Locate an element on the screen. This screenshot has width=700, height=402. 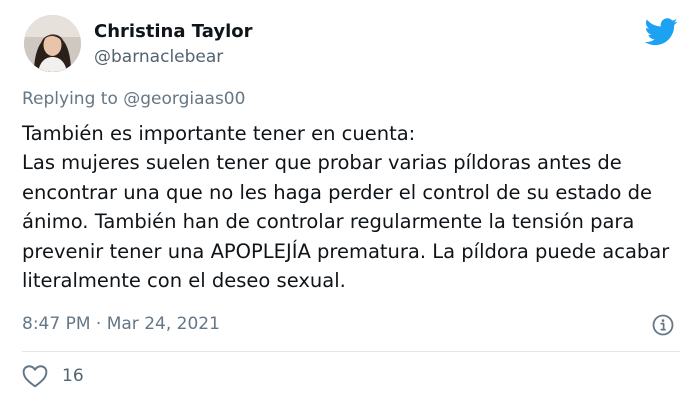
author-handle: @barnaclebear is located at coordinates (158, 57).